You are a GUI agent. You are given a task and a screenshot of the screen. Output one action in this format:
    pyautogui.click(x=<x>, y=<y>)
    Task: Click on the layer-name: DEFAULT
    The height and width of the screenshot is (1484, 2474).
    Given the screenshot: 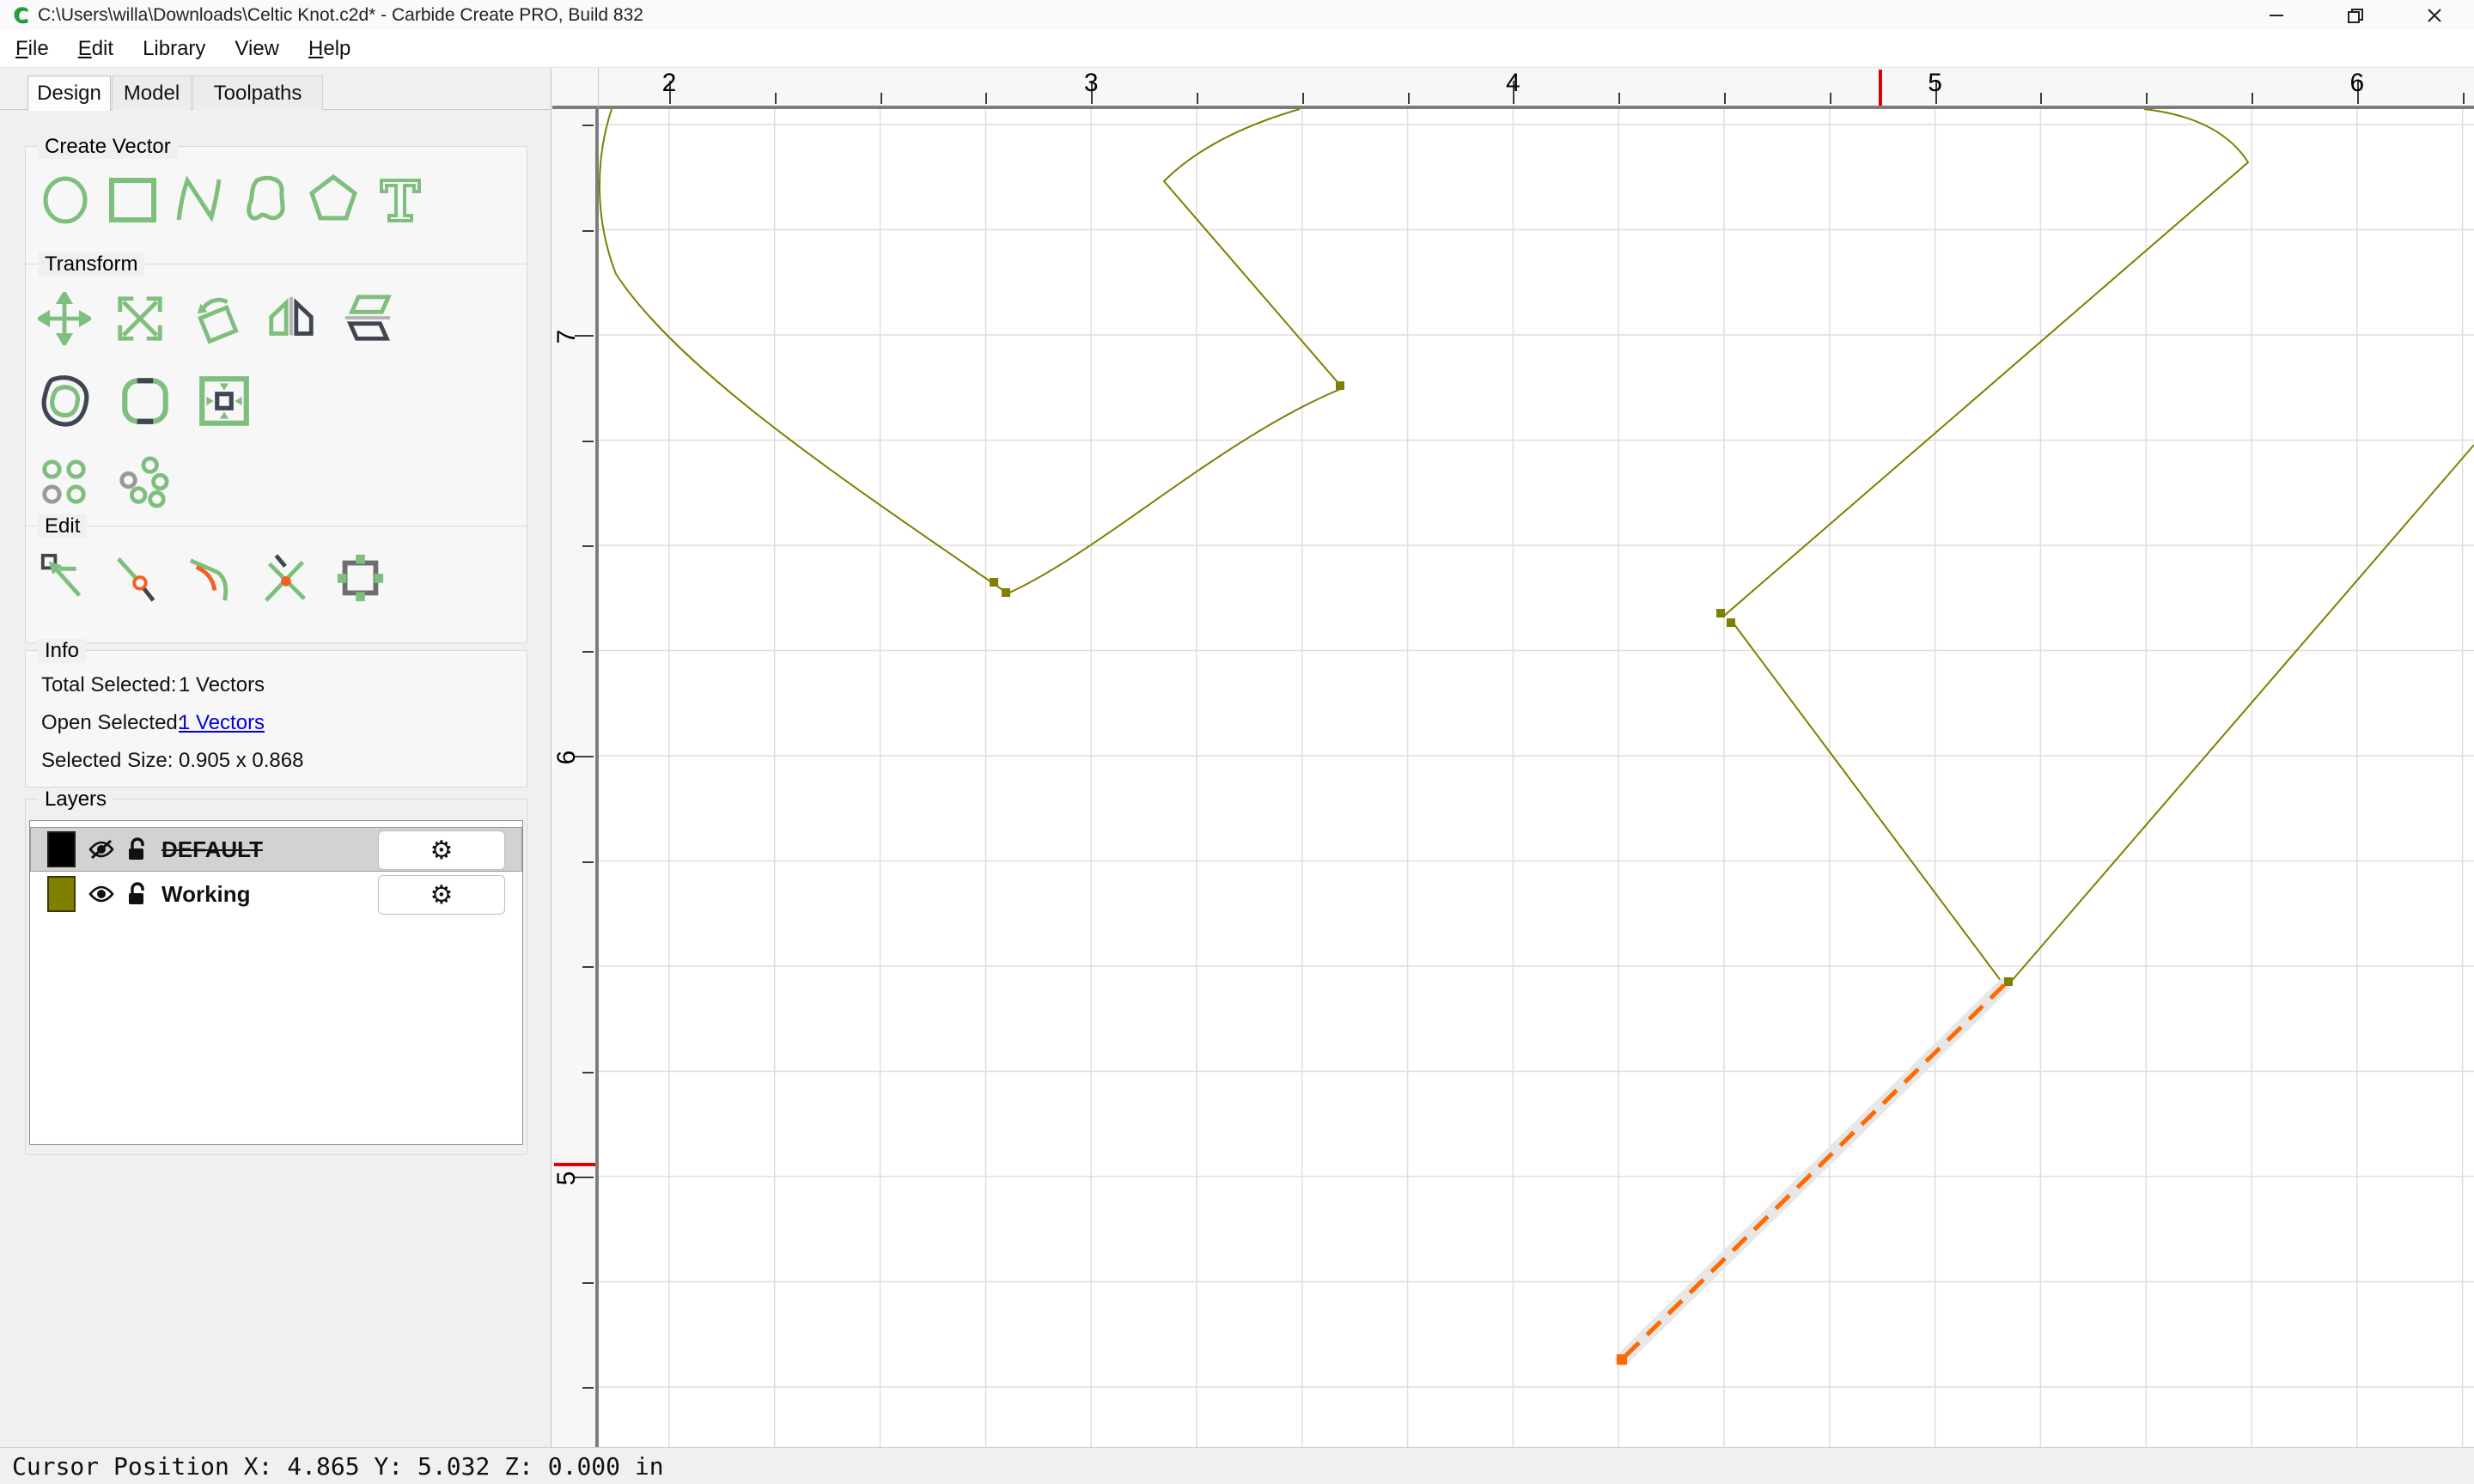 What is the action you would take?
    pyautogui.click(x=212, y=849)
    